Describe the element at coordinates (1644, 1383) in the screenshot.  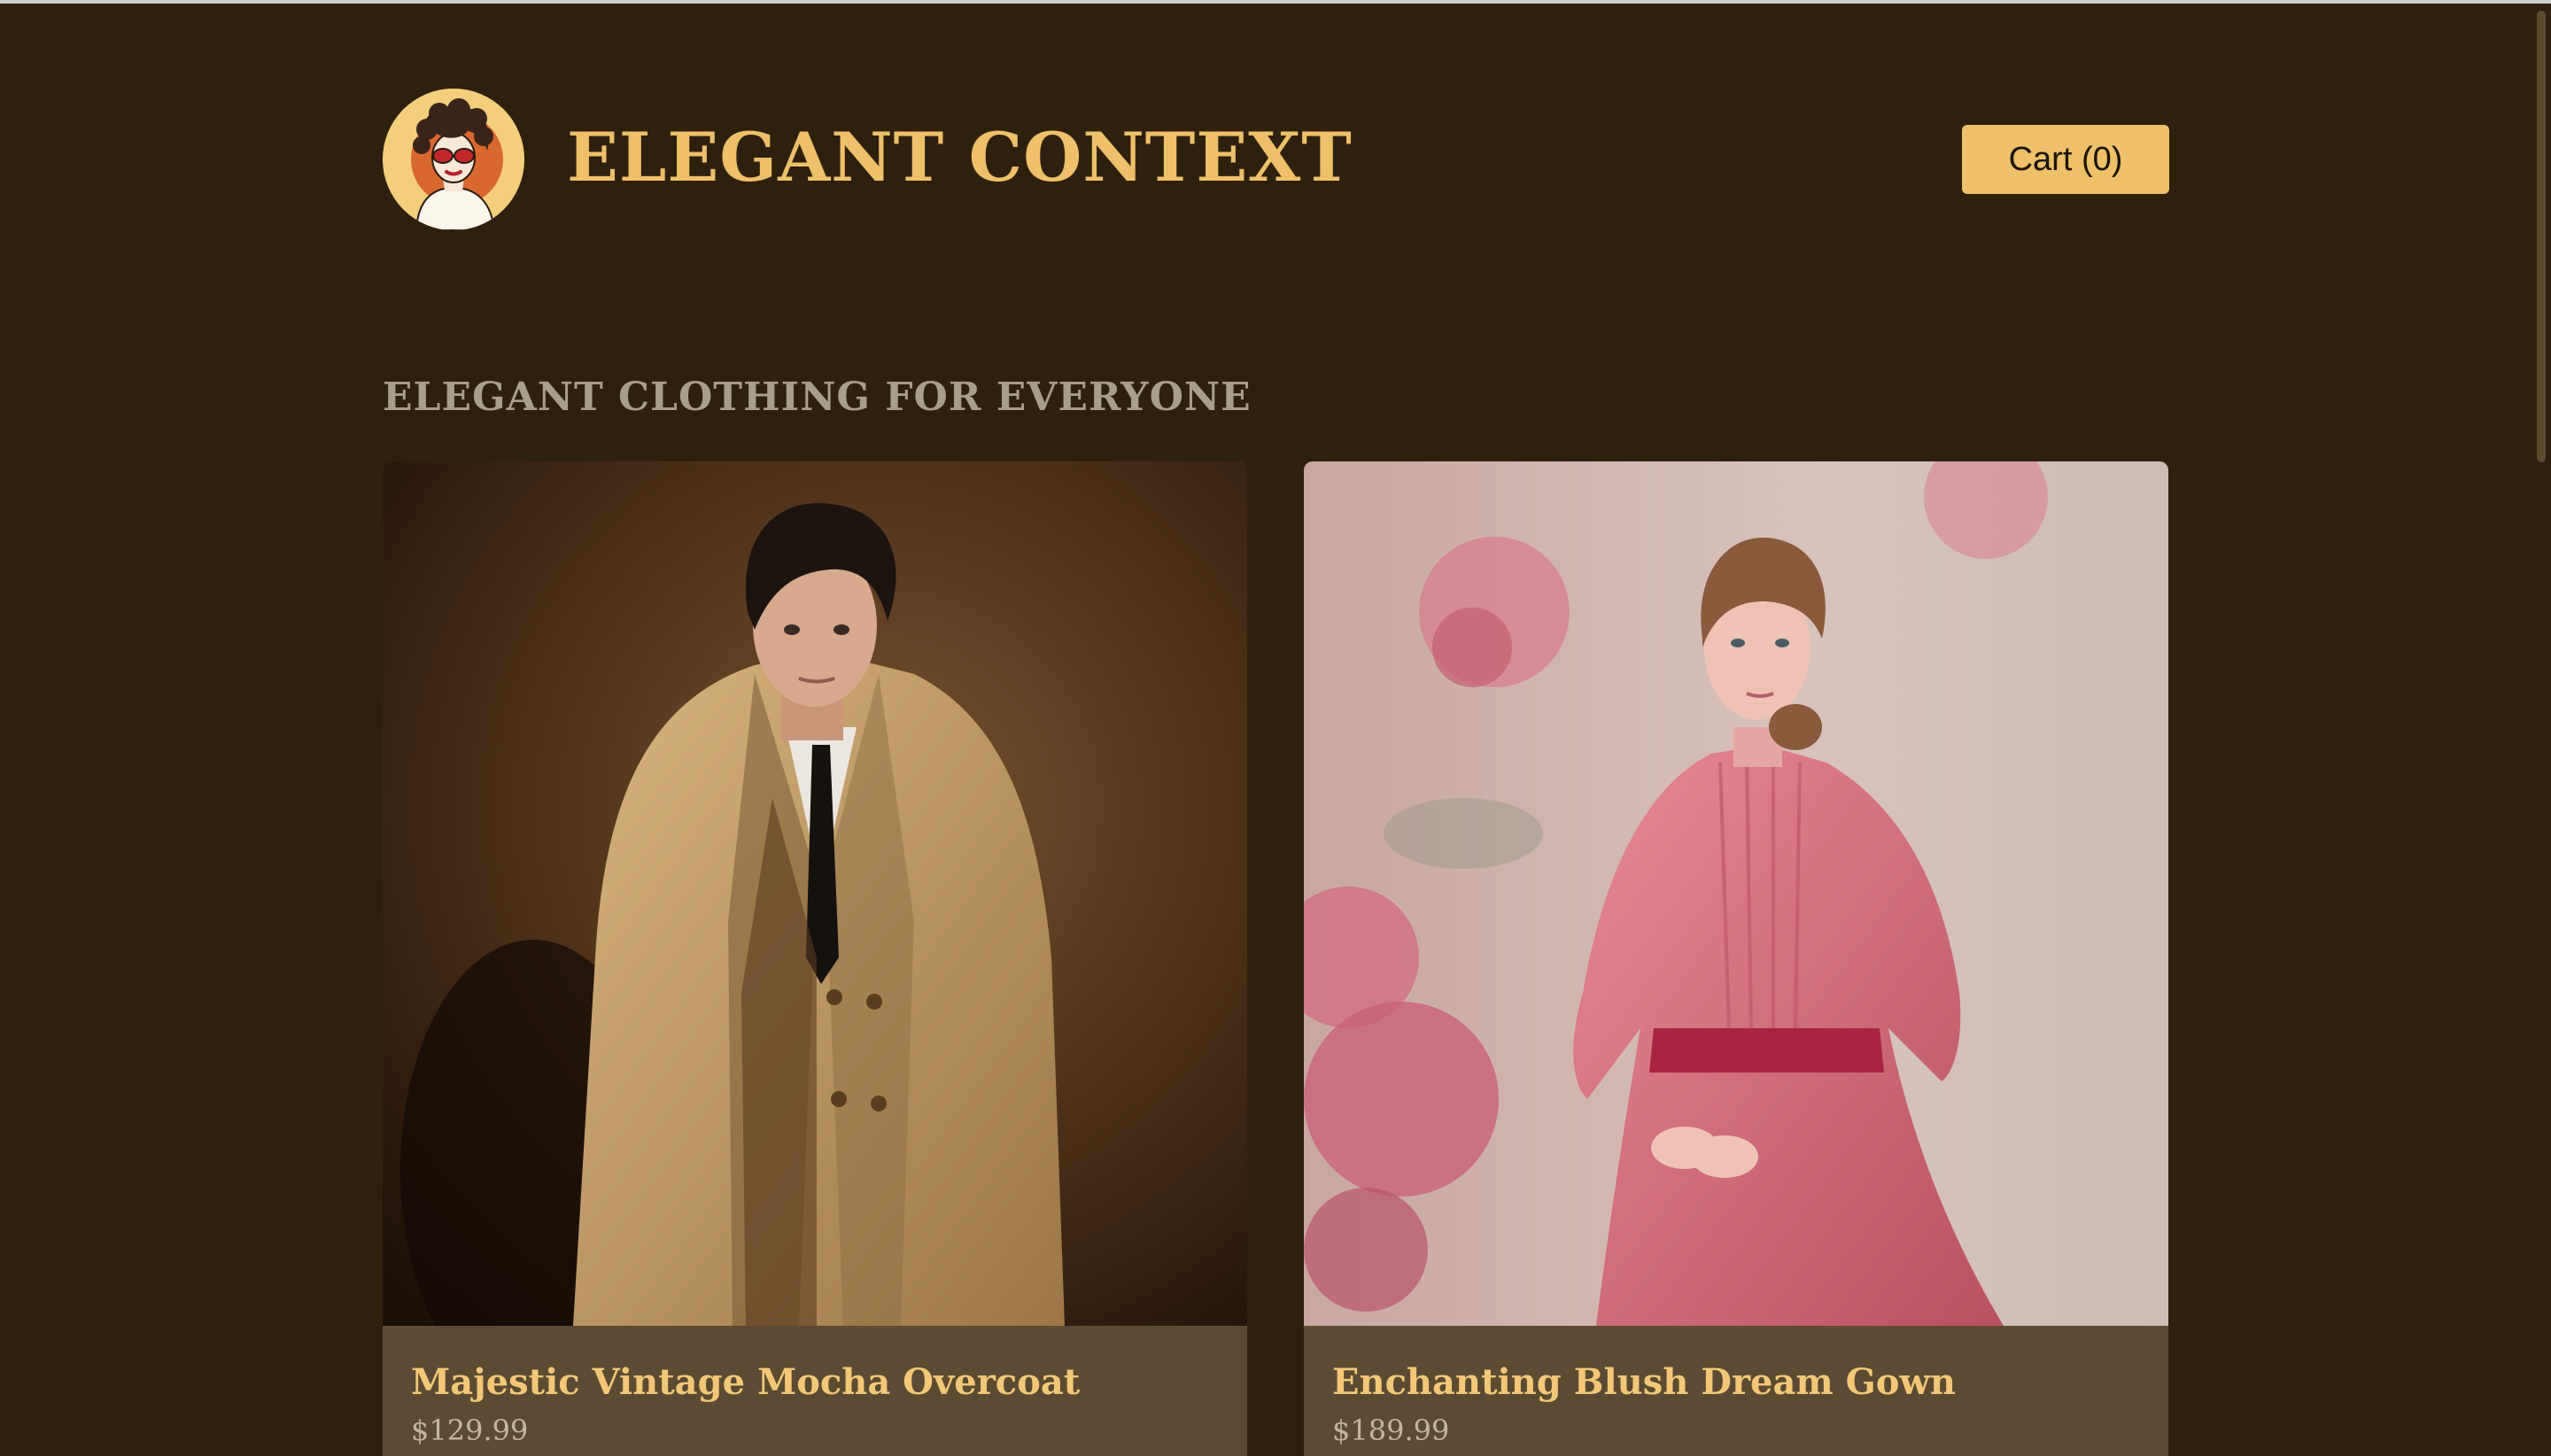
I see `product-name: Enchanting Blush Dream Gown` at that location.